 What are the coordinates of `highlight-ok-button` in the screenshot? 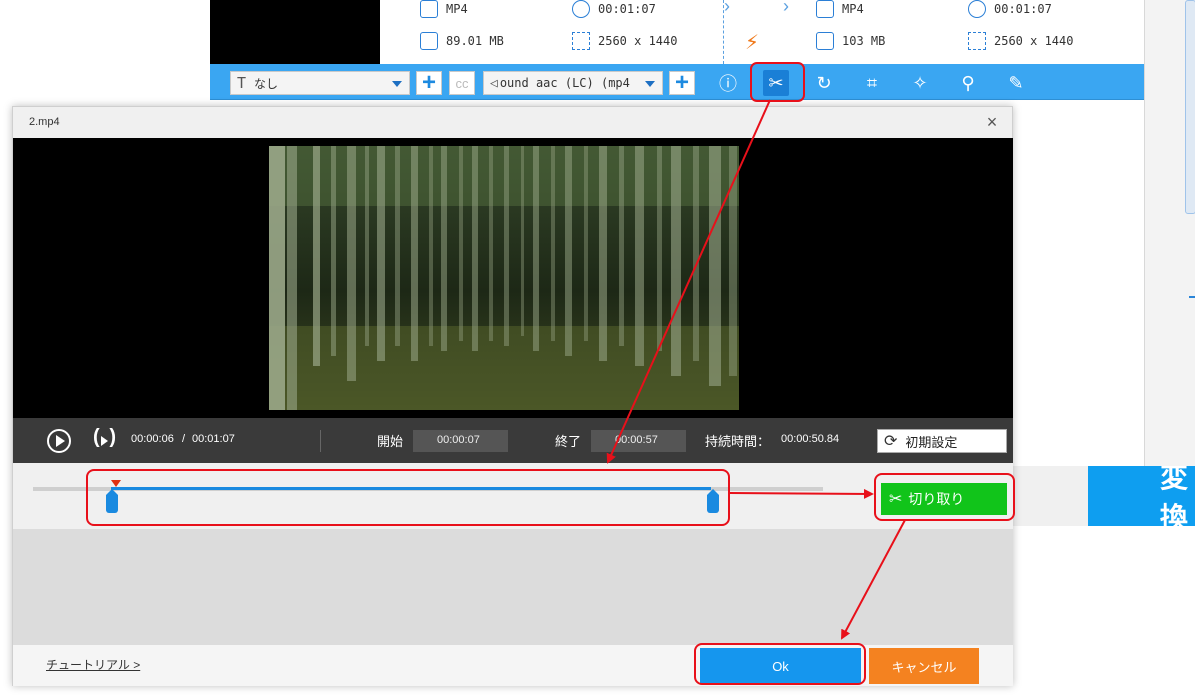 It's located at (780, 664).